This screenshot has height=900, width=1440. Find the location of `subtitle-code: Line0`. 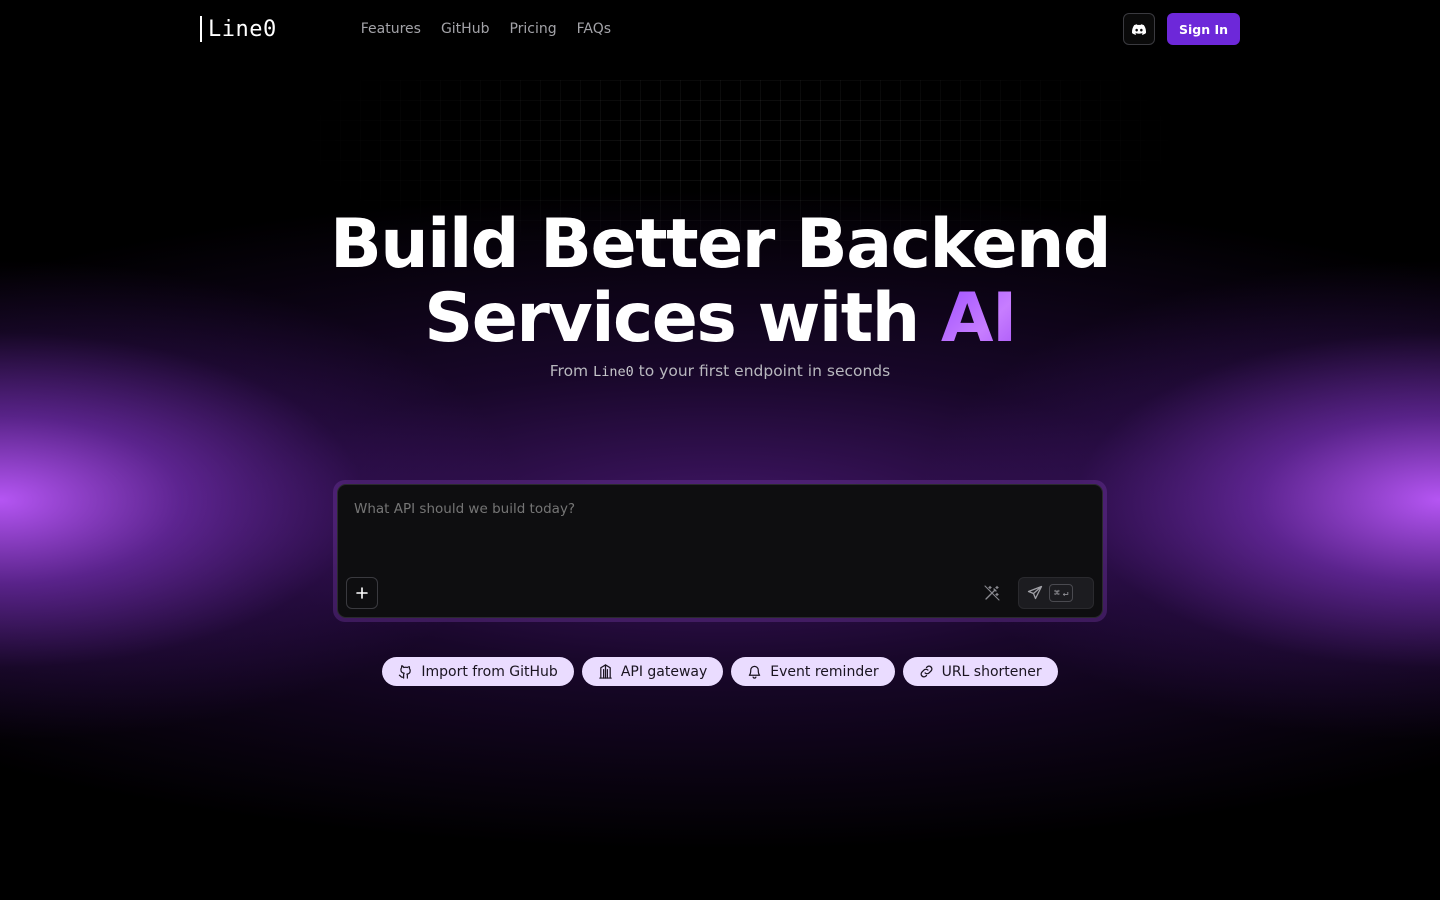

subtitle-code: Line0 is located at coordinates (613, 372).